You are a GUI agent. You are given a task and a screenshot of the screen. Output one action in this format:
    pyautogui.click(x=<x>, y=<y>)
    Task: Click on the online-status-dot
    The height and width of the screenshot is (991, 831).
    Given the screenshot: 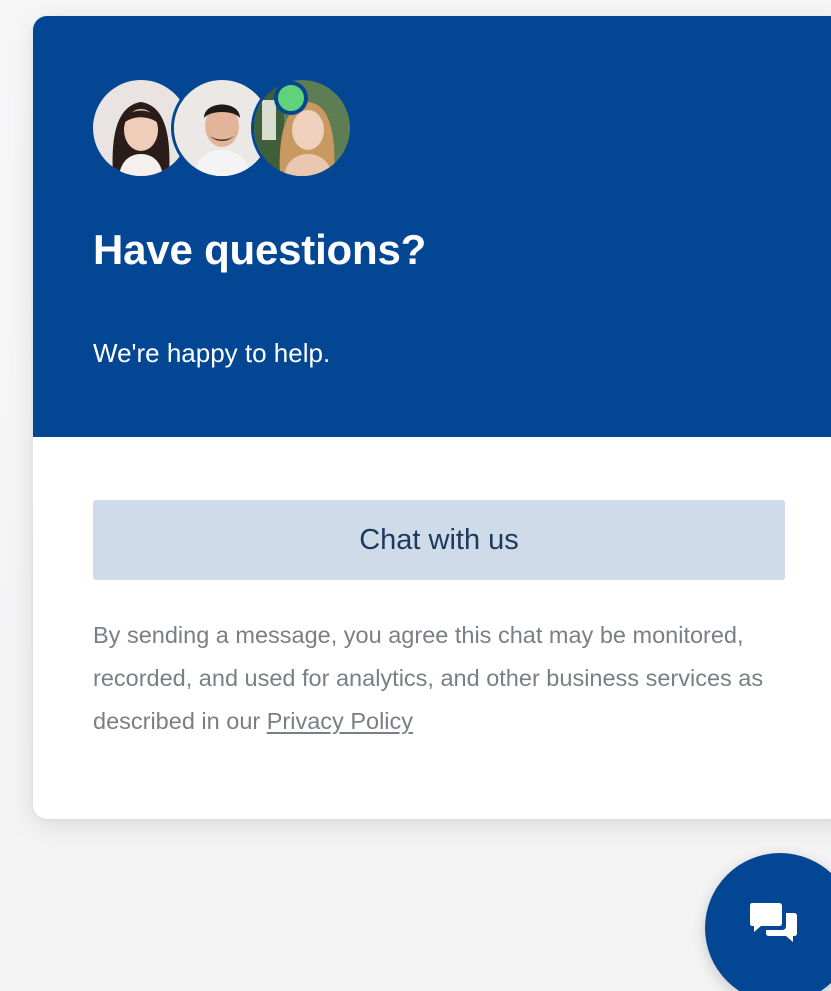 What is the action you would take?
    pyautogui.click(x=291, y=98)
    